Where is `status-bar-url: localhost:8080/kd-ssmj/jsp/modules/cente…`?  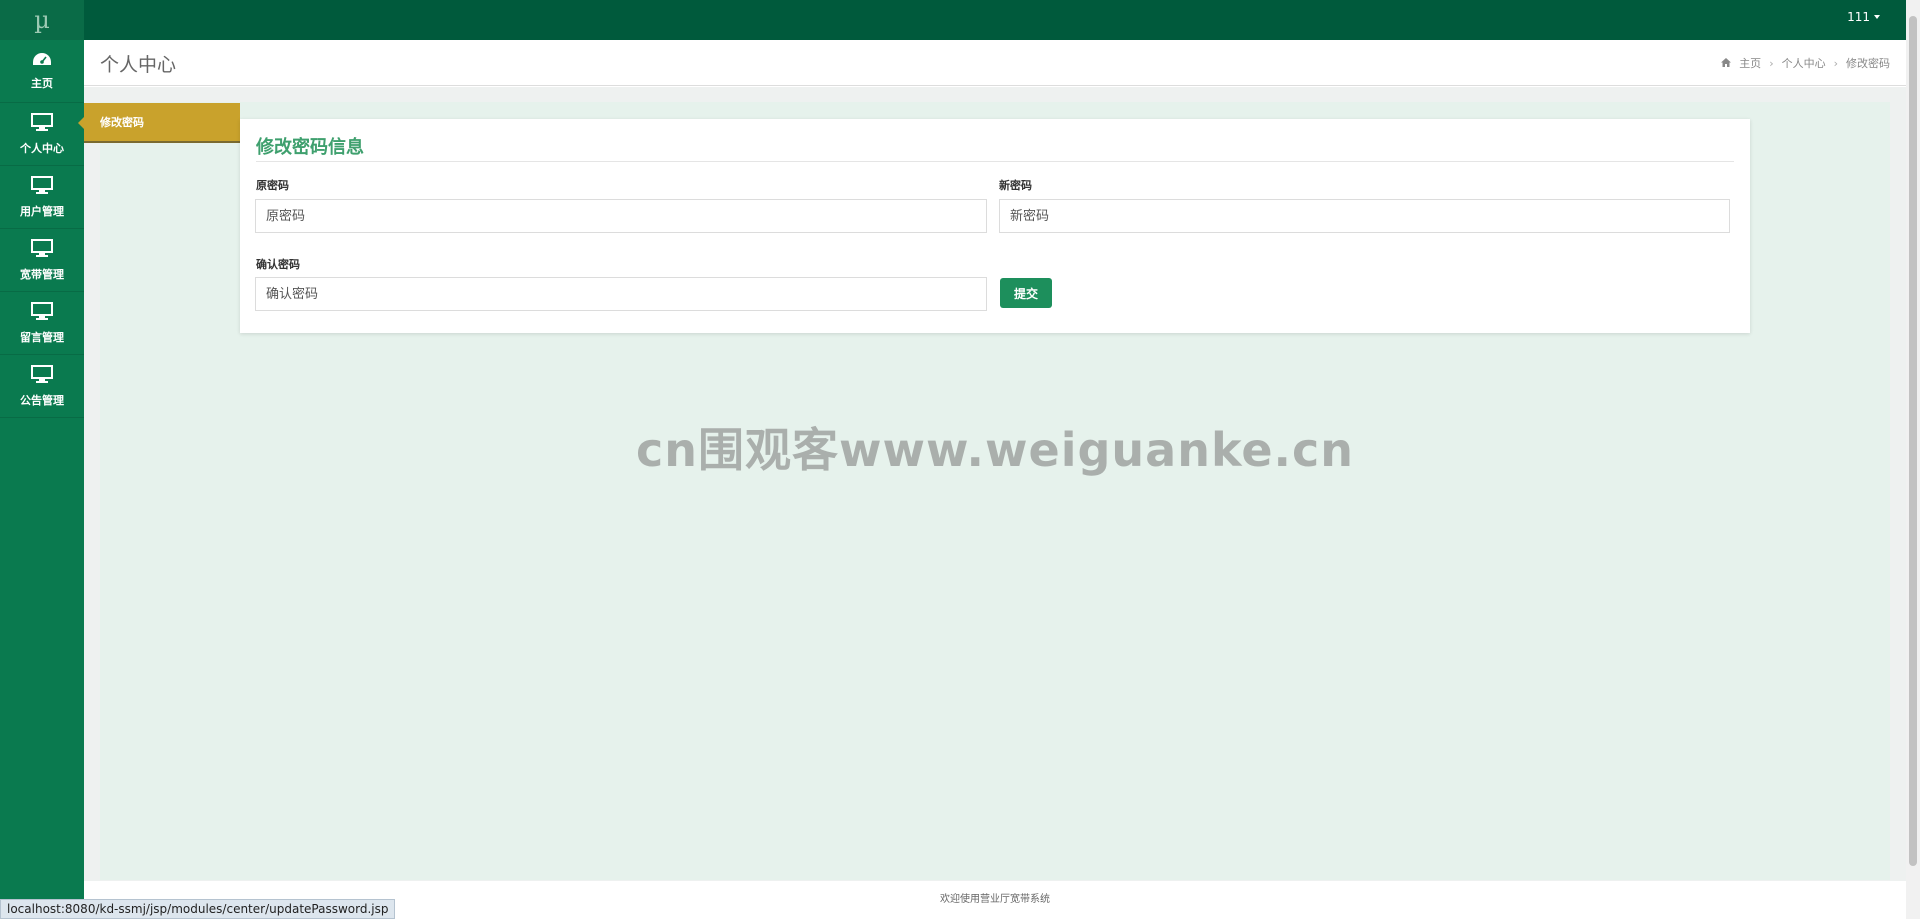 status-bar-url: localhost:8080/kd-ssmj/jsp/modules/cente… is located at coordinates (198, 909).